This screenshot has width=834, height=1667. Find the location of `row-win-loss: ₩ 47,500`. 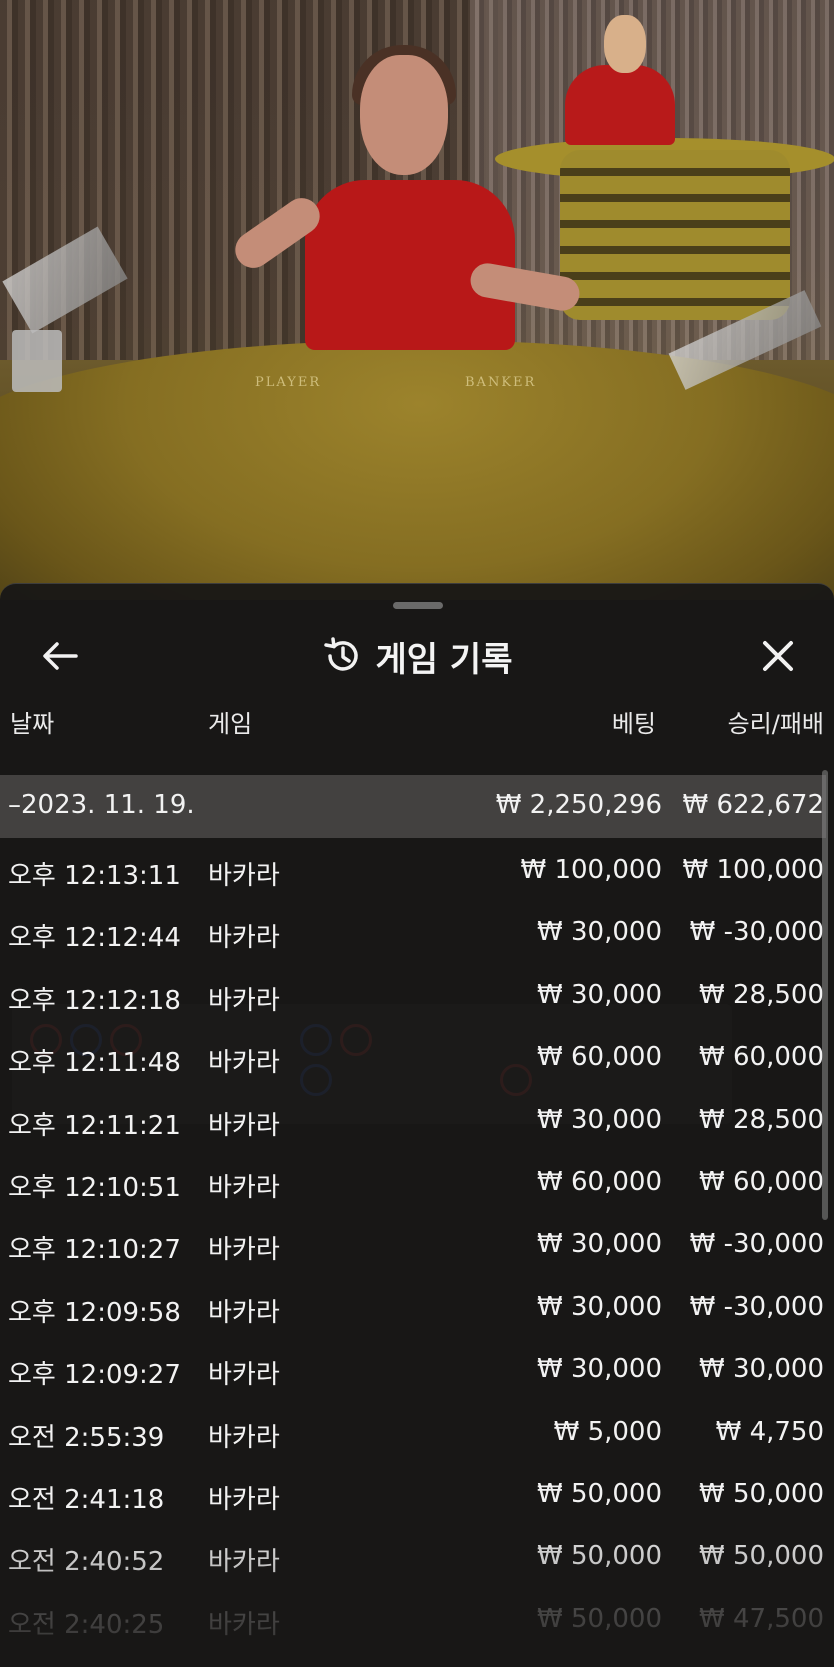

row-win-loss: ₩ 47,500 is located at coordinates (761, 1618).